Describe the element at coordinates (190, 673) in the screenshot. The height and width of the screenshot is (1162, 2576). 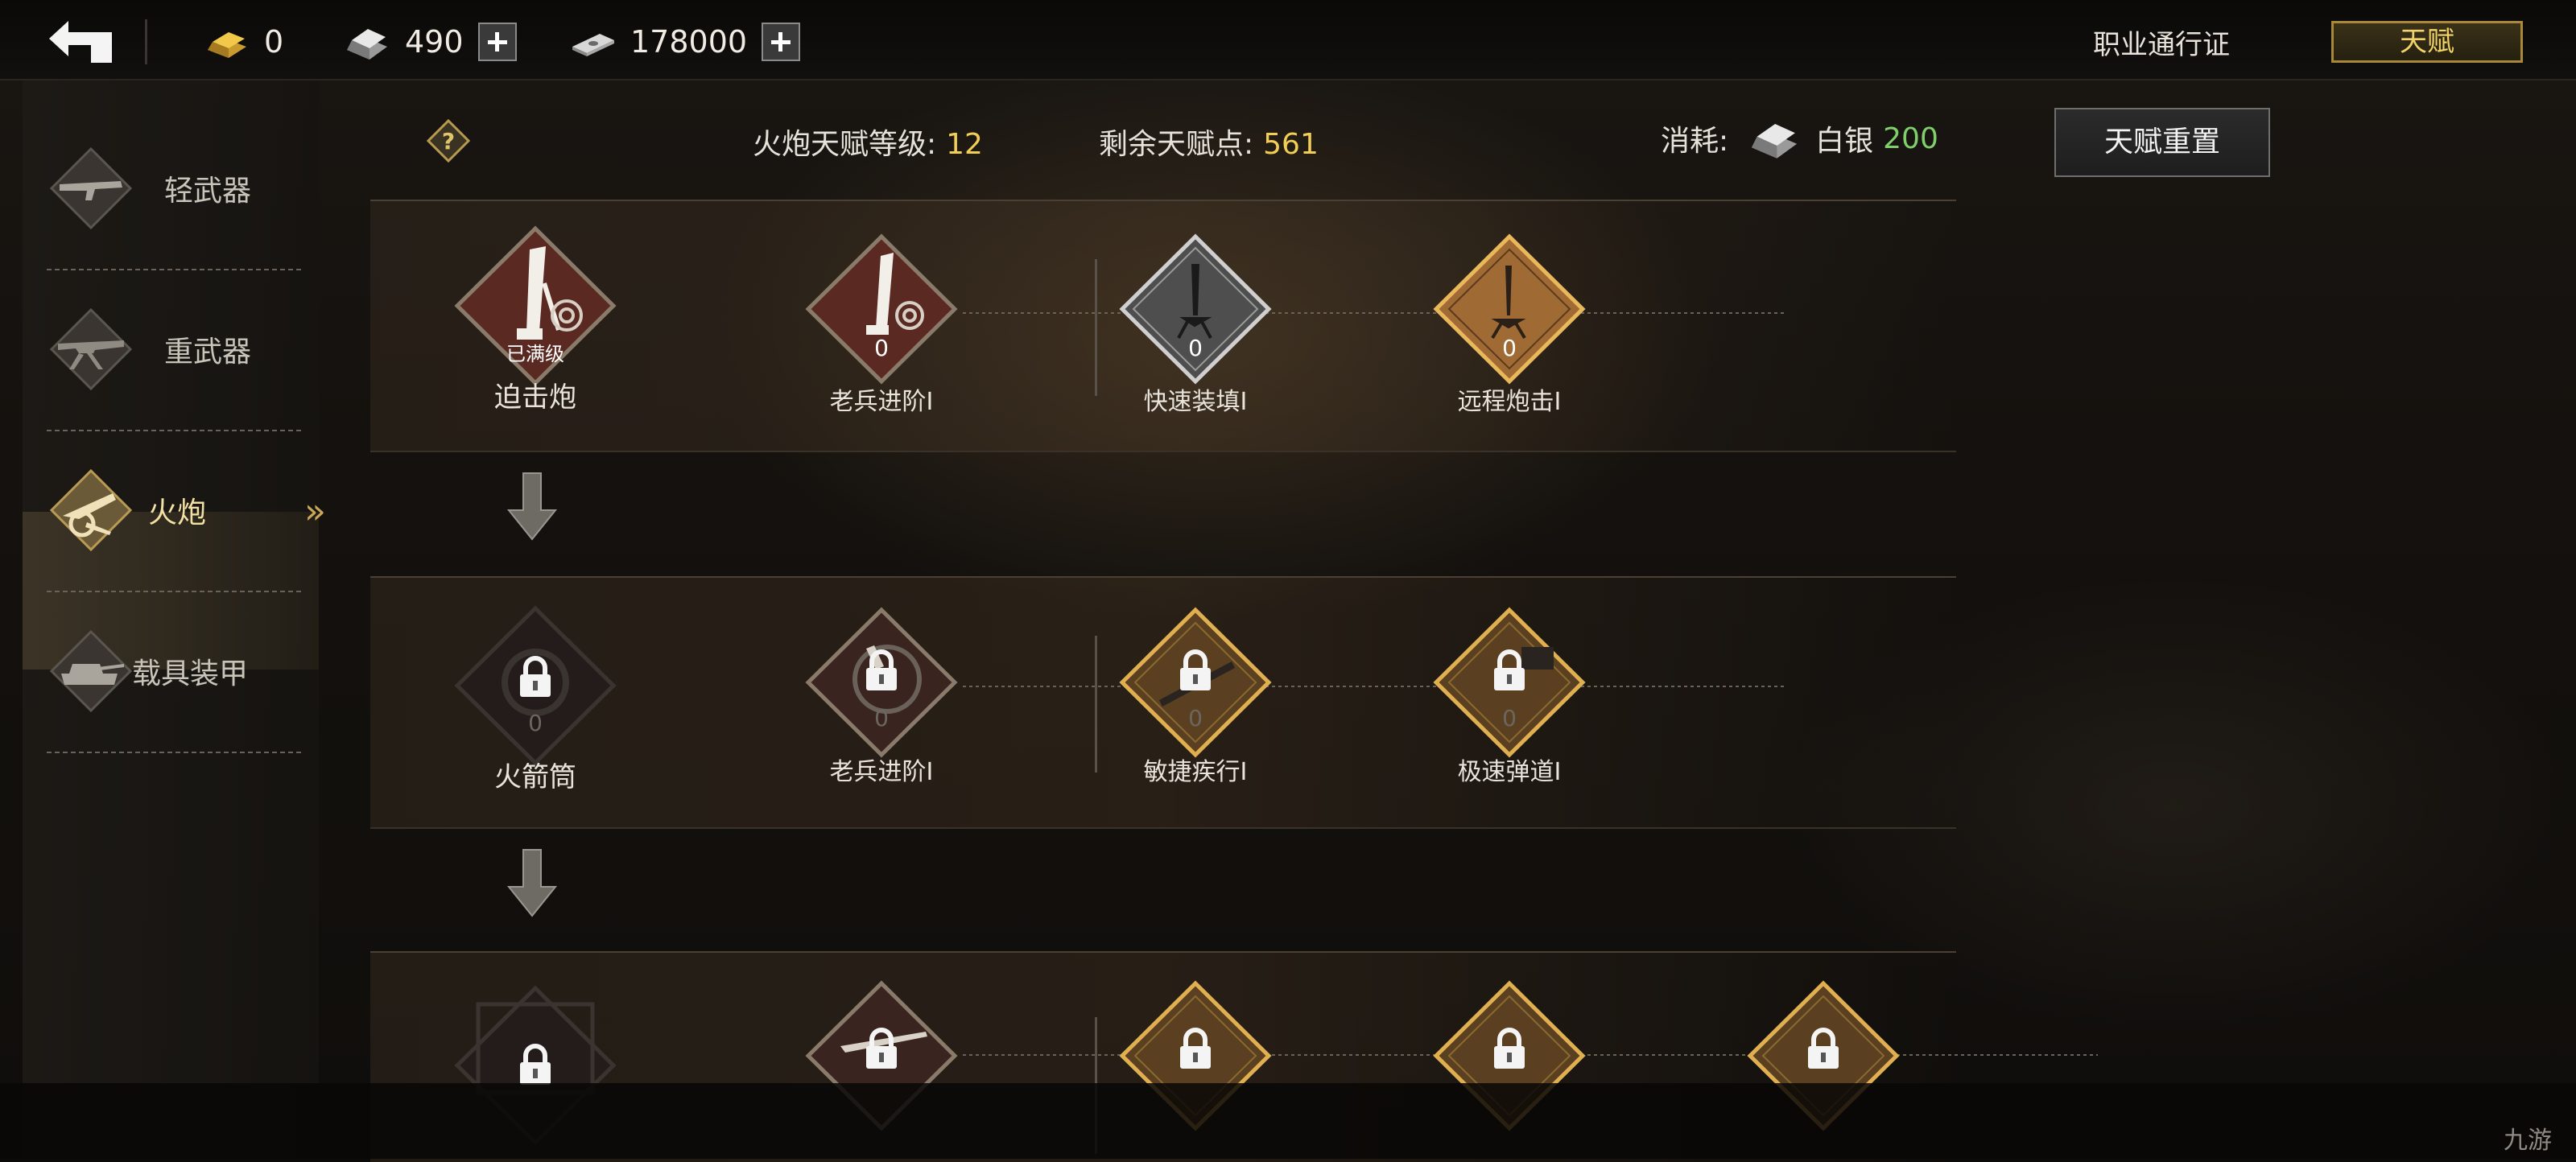
I see `sidebar-item-label: 载具装甲` at that location.